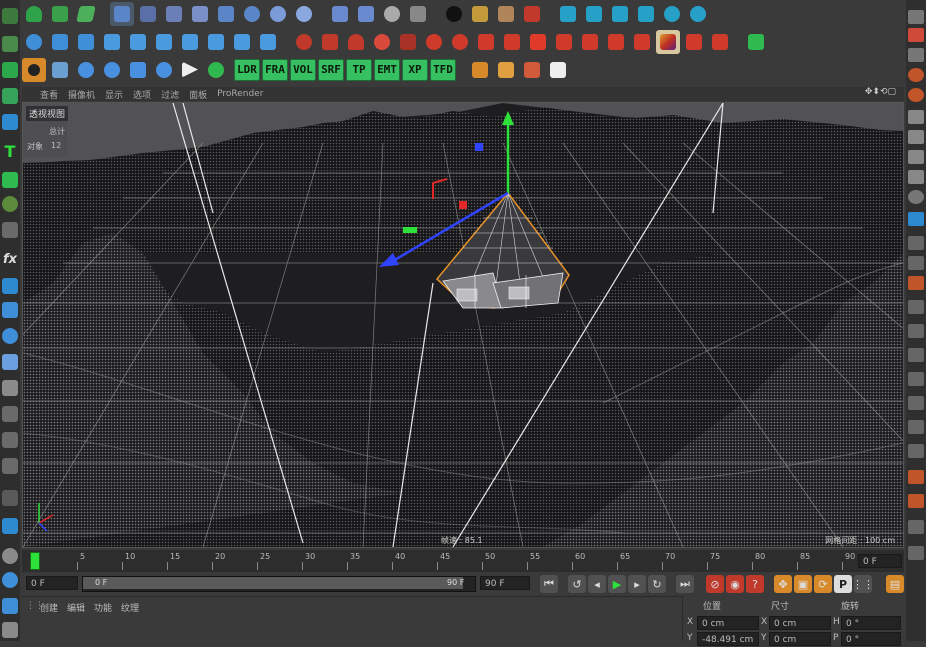  I want to click on key-move-icon: ✥, so click(783, 584).